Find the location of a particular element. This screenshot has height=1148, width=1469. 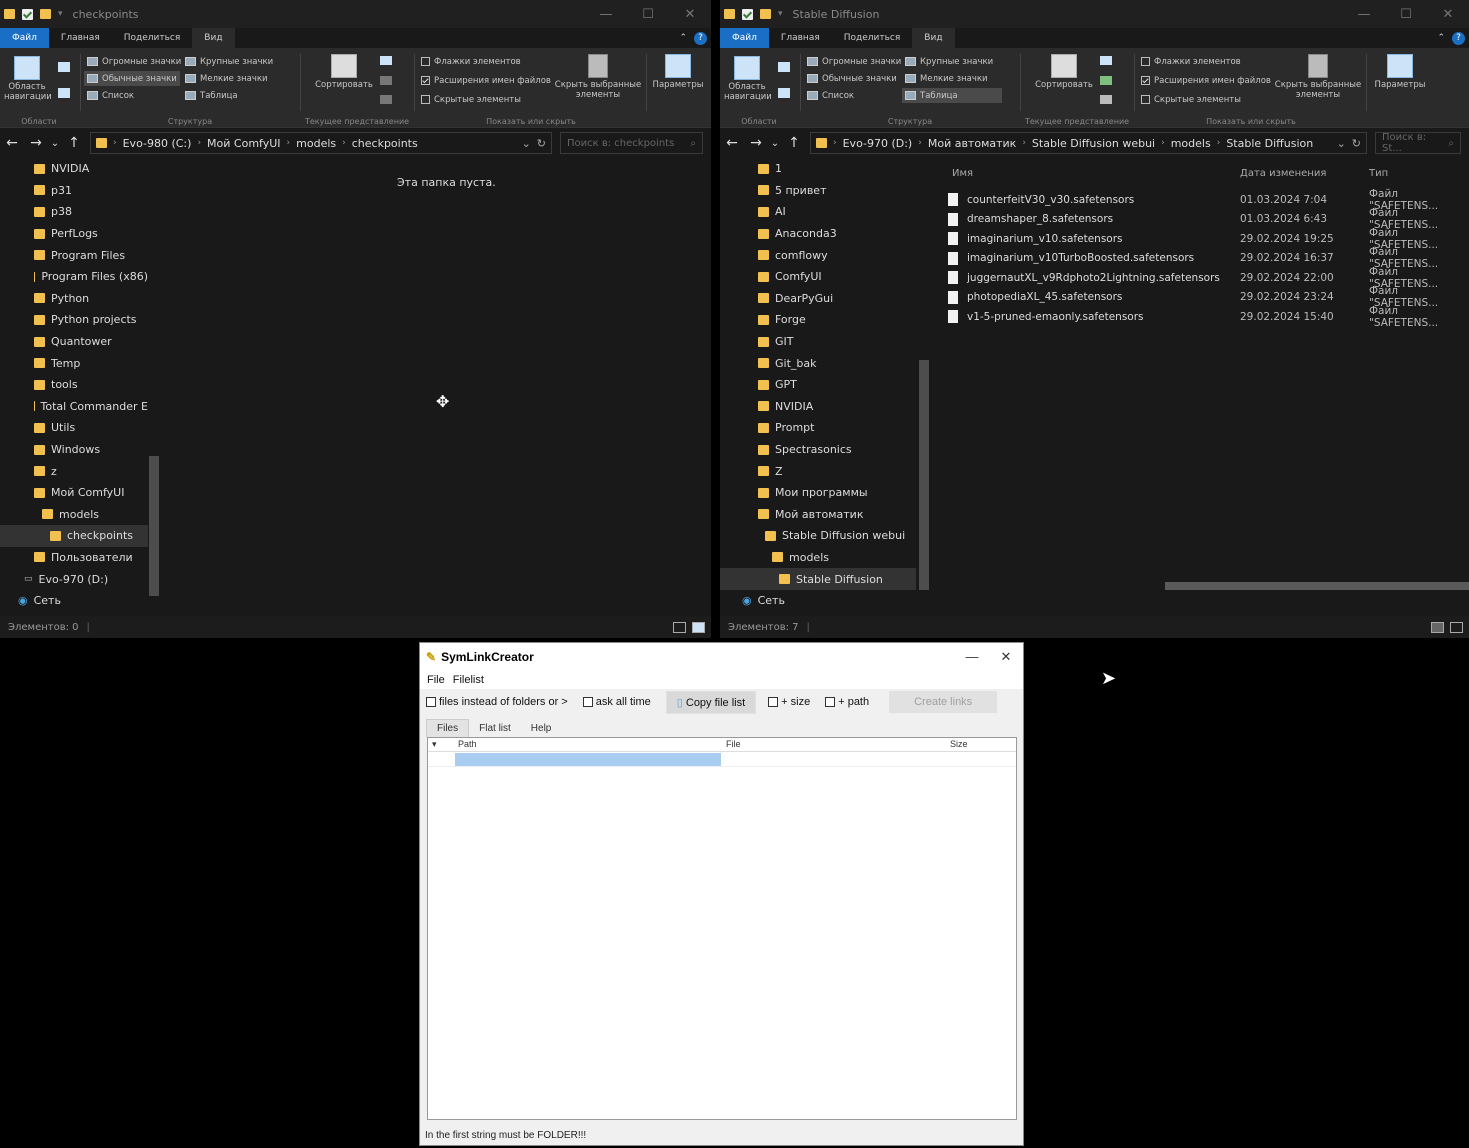

details-pane-icon is located at coordinates (64, 93).